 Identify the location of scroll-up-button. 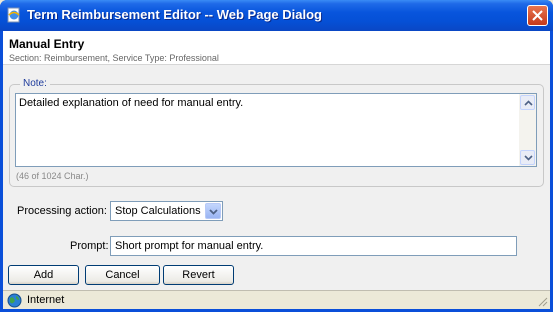
(527, 102).